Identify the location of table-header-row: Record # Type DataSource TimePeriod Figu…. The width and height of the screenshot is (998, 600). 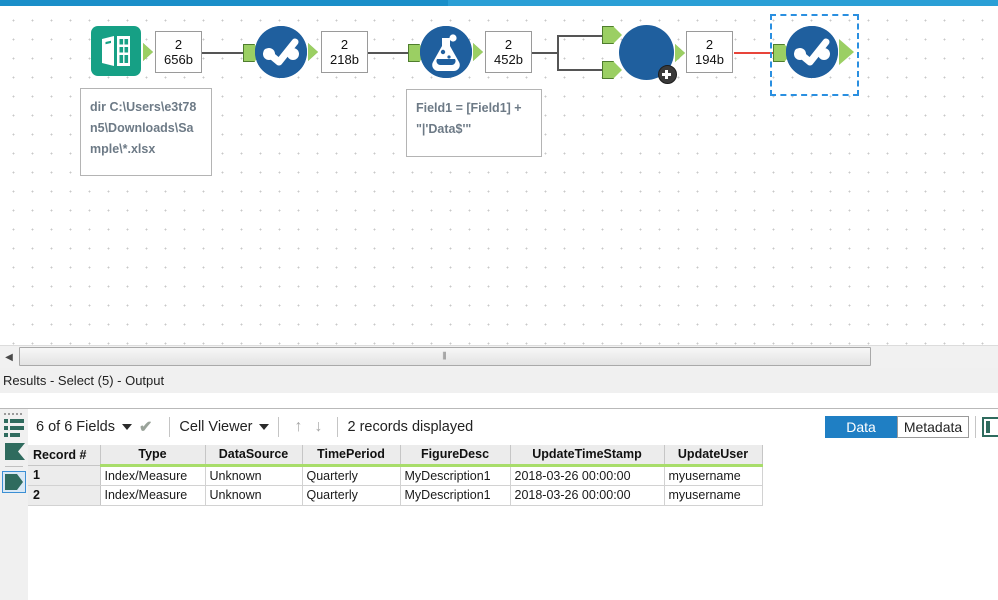
(395, 456).